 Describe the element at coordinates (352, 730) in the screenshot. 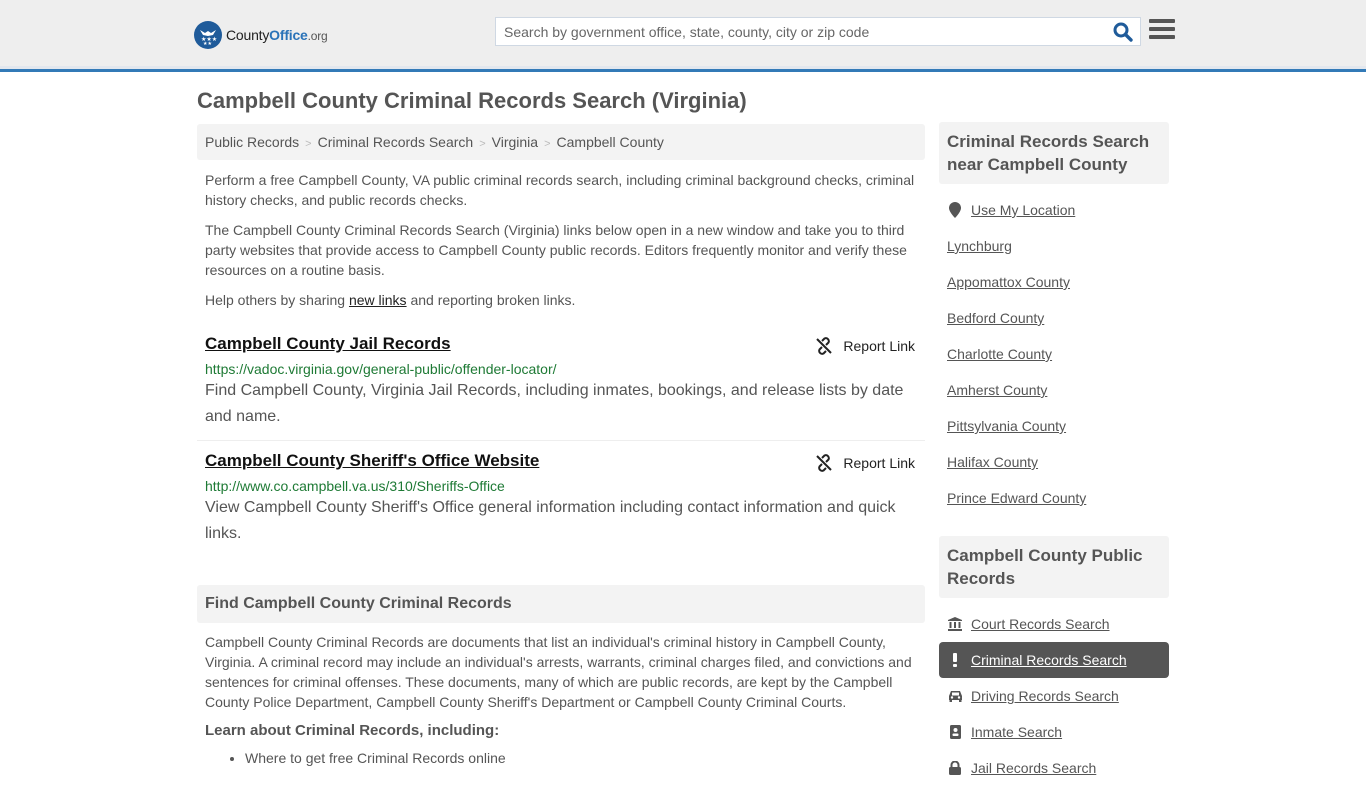

I see `learn-heading: Learn about Criminal Records, including:` at that location.